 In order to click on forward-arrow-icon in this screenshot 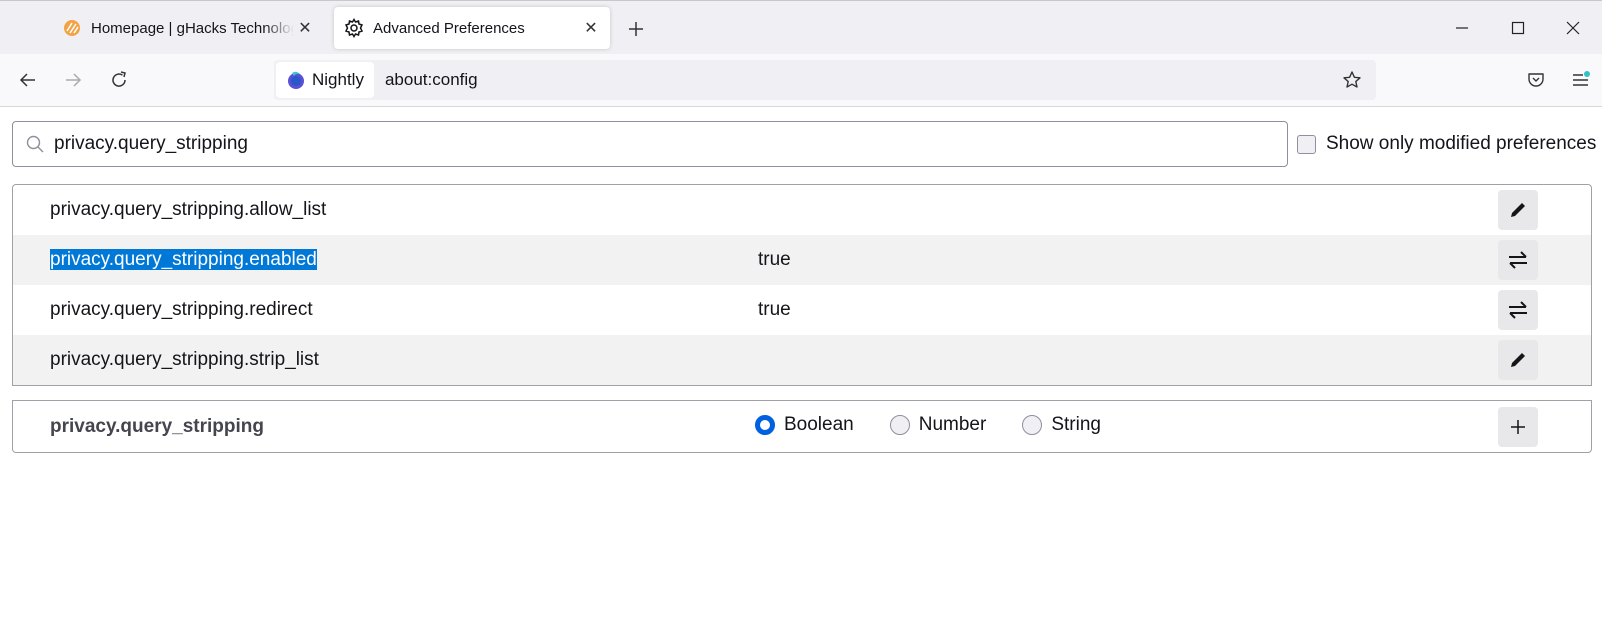, I will do `click(74, 80)`.